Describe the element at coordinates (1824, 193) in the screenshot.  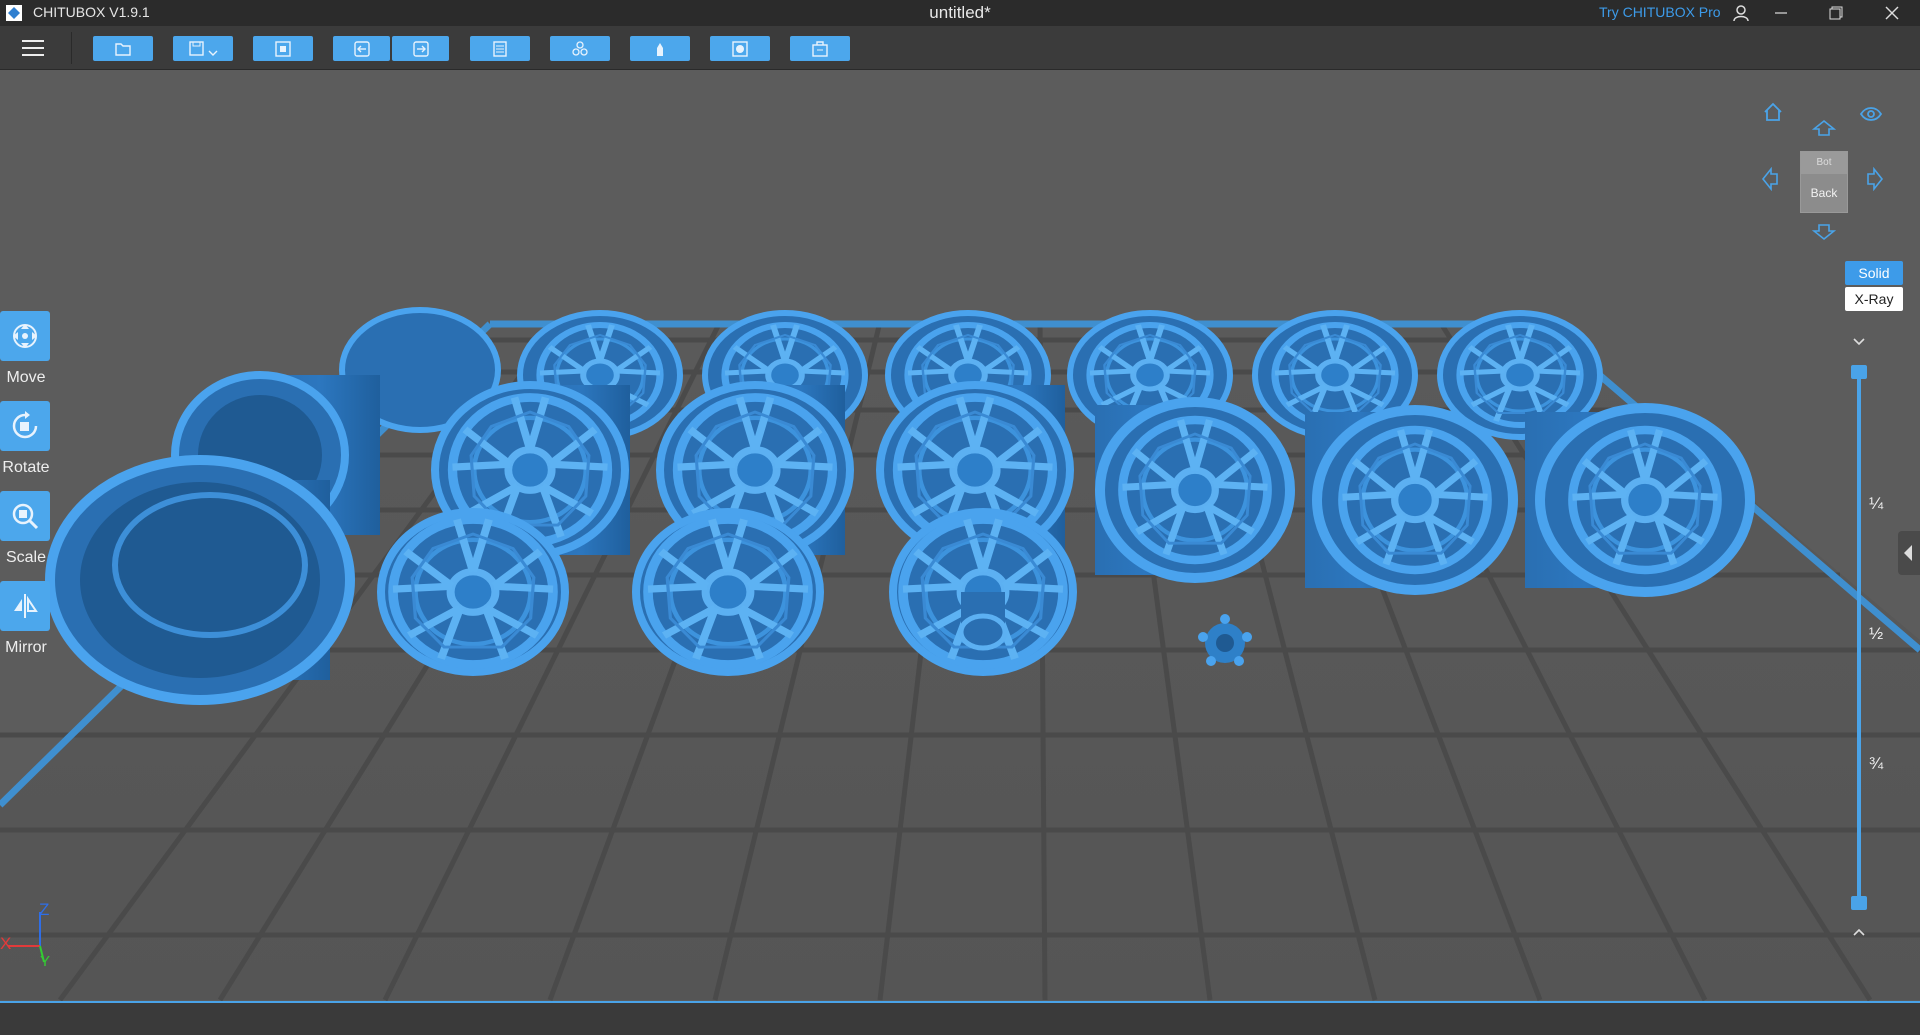
I see `view-cube-front-face: Back` at that location.